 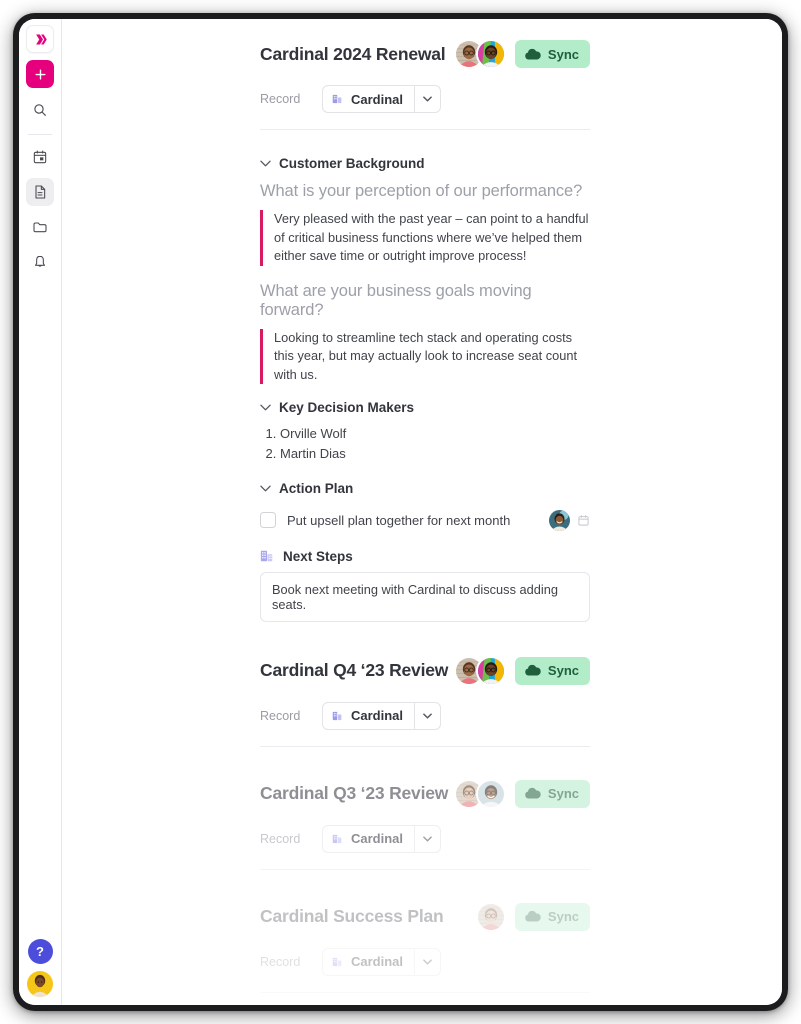 What do you see at coordinates (268, 520) in the screenshot?
I see `task-checkbox` at bounding box center [268, 520].